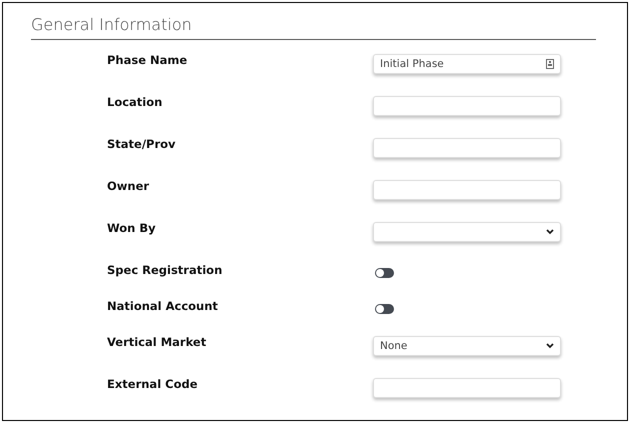 The image size is (630, 425). What do you see at coordinates (162, 306) in the screenshot?
I see `field-label: National Account` at bounding box center [162, 306].